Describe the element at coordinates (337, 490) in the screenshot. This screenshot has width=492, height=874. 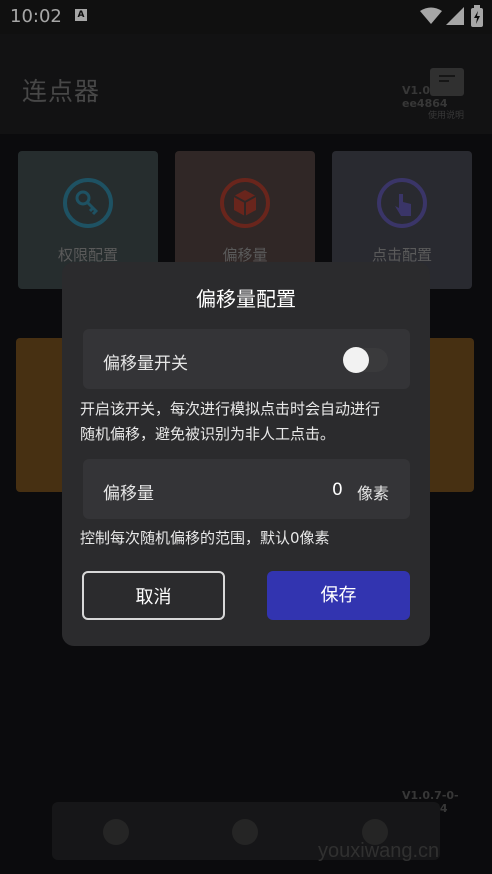
I see `offset-value: 0` at that location.